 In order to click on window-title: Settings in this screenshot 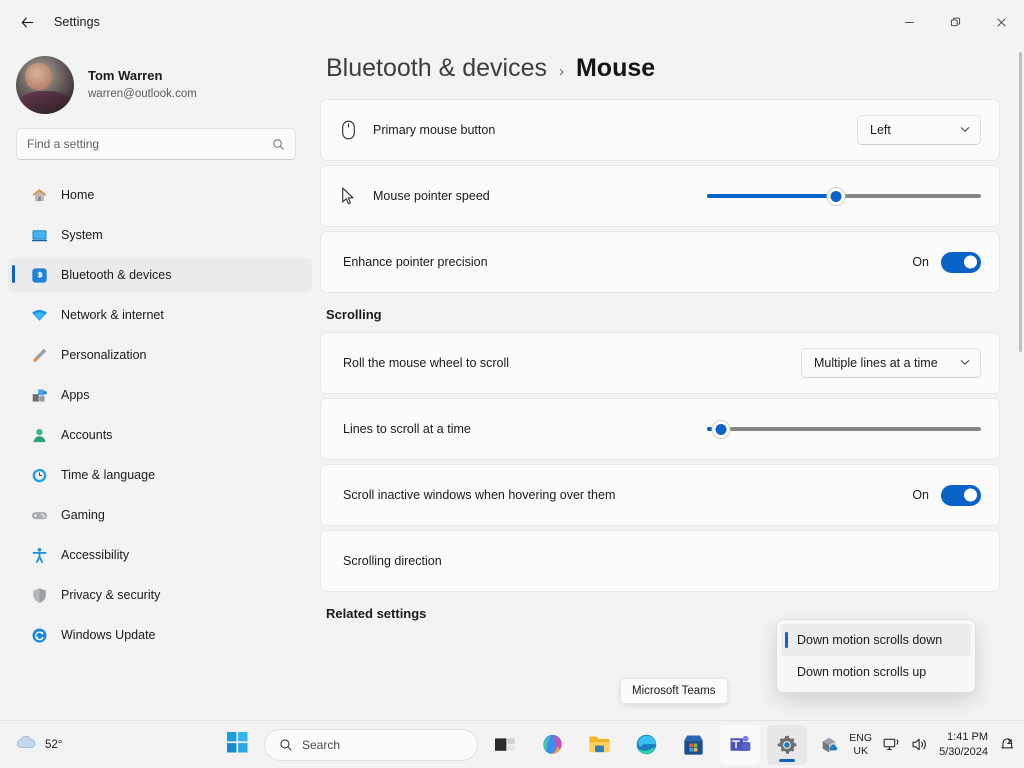, I will do `click(77, 22)`.